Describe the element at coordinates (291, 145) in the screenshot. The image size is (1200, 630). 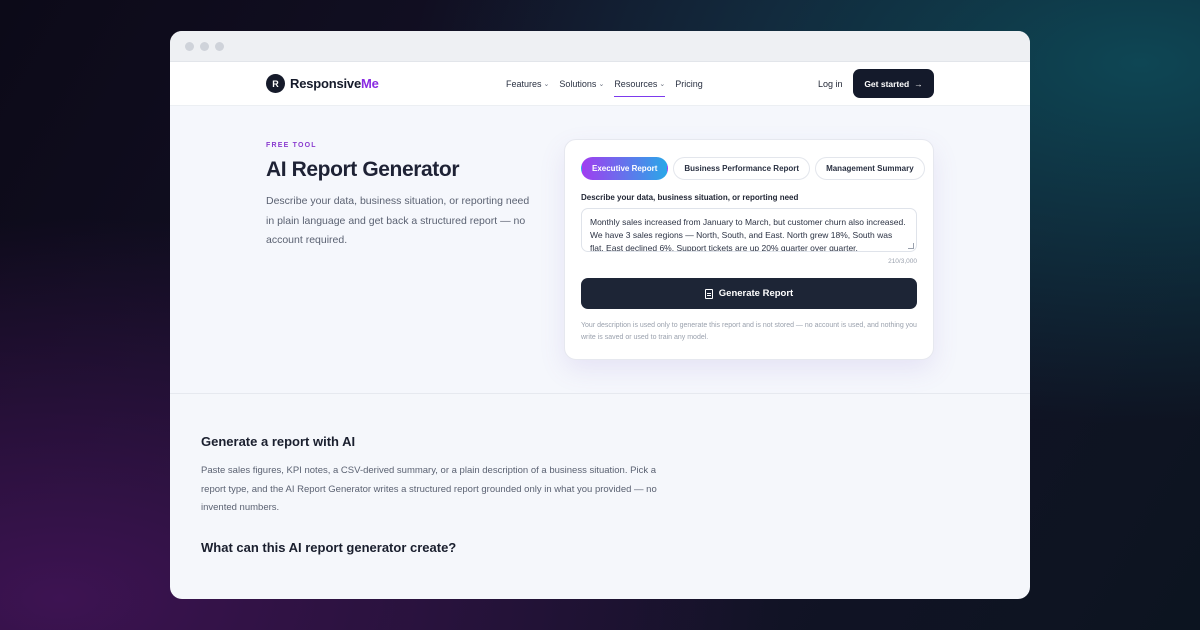
I see `hero-eyebrow: FREE TOOL` at that location.